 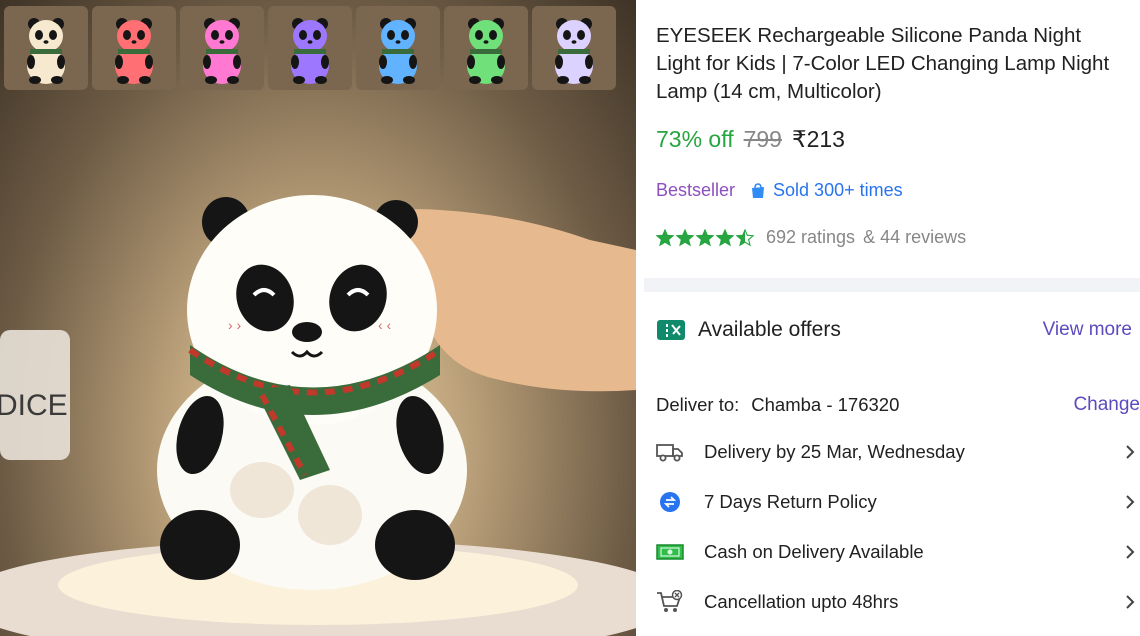 What do you see at coordinates (818, 139) in the screenshot?
I see `selling-price: ₹213` at bounding box center [818, 139].